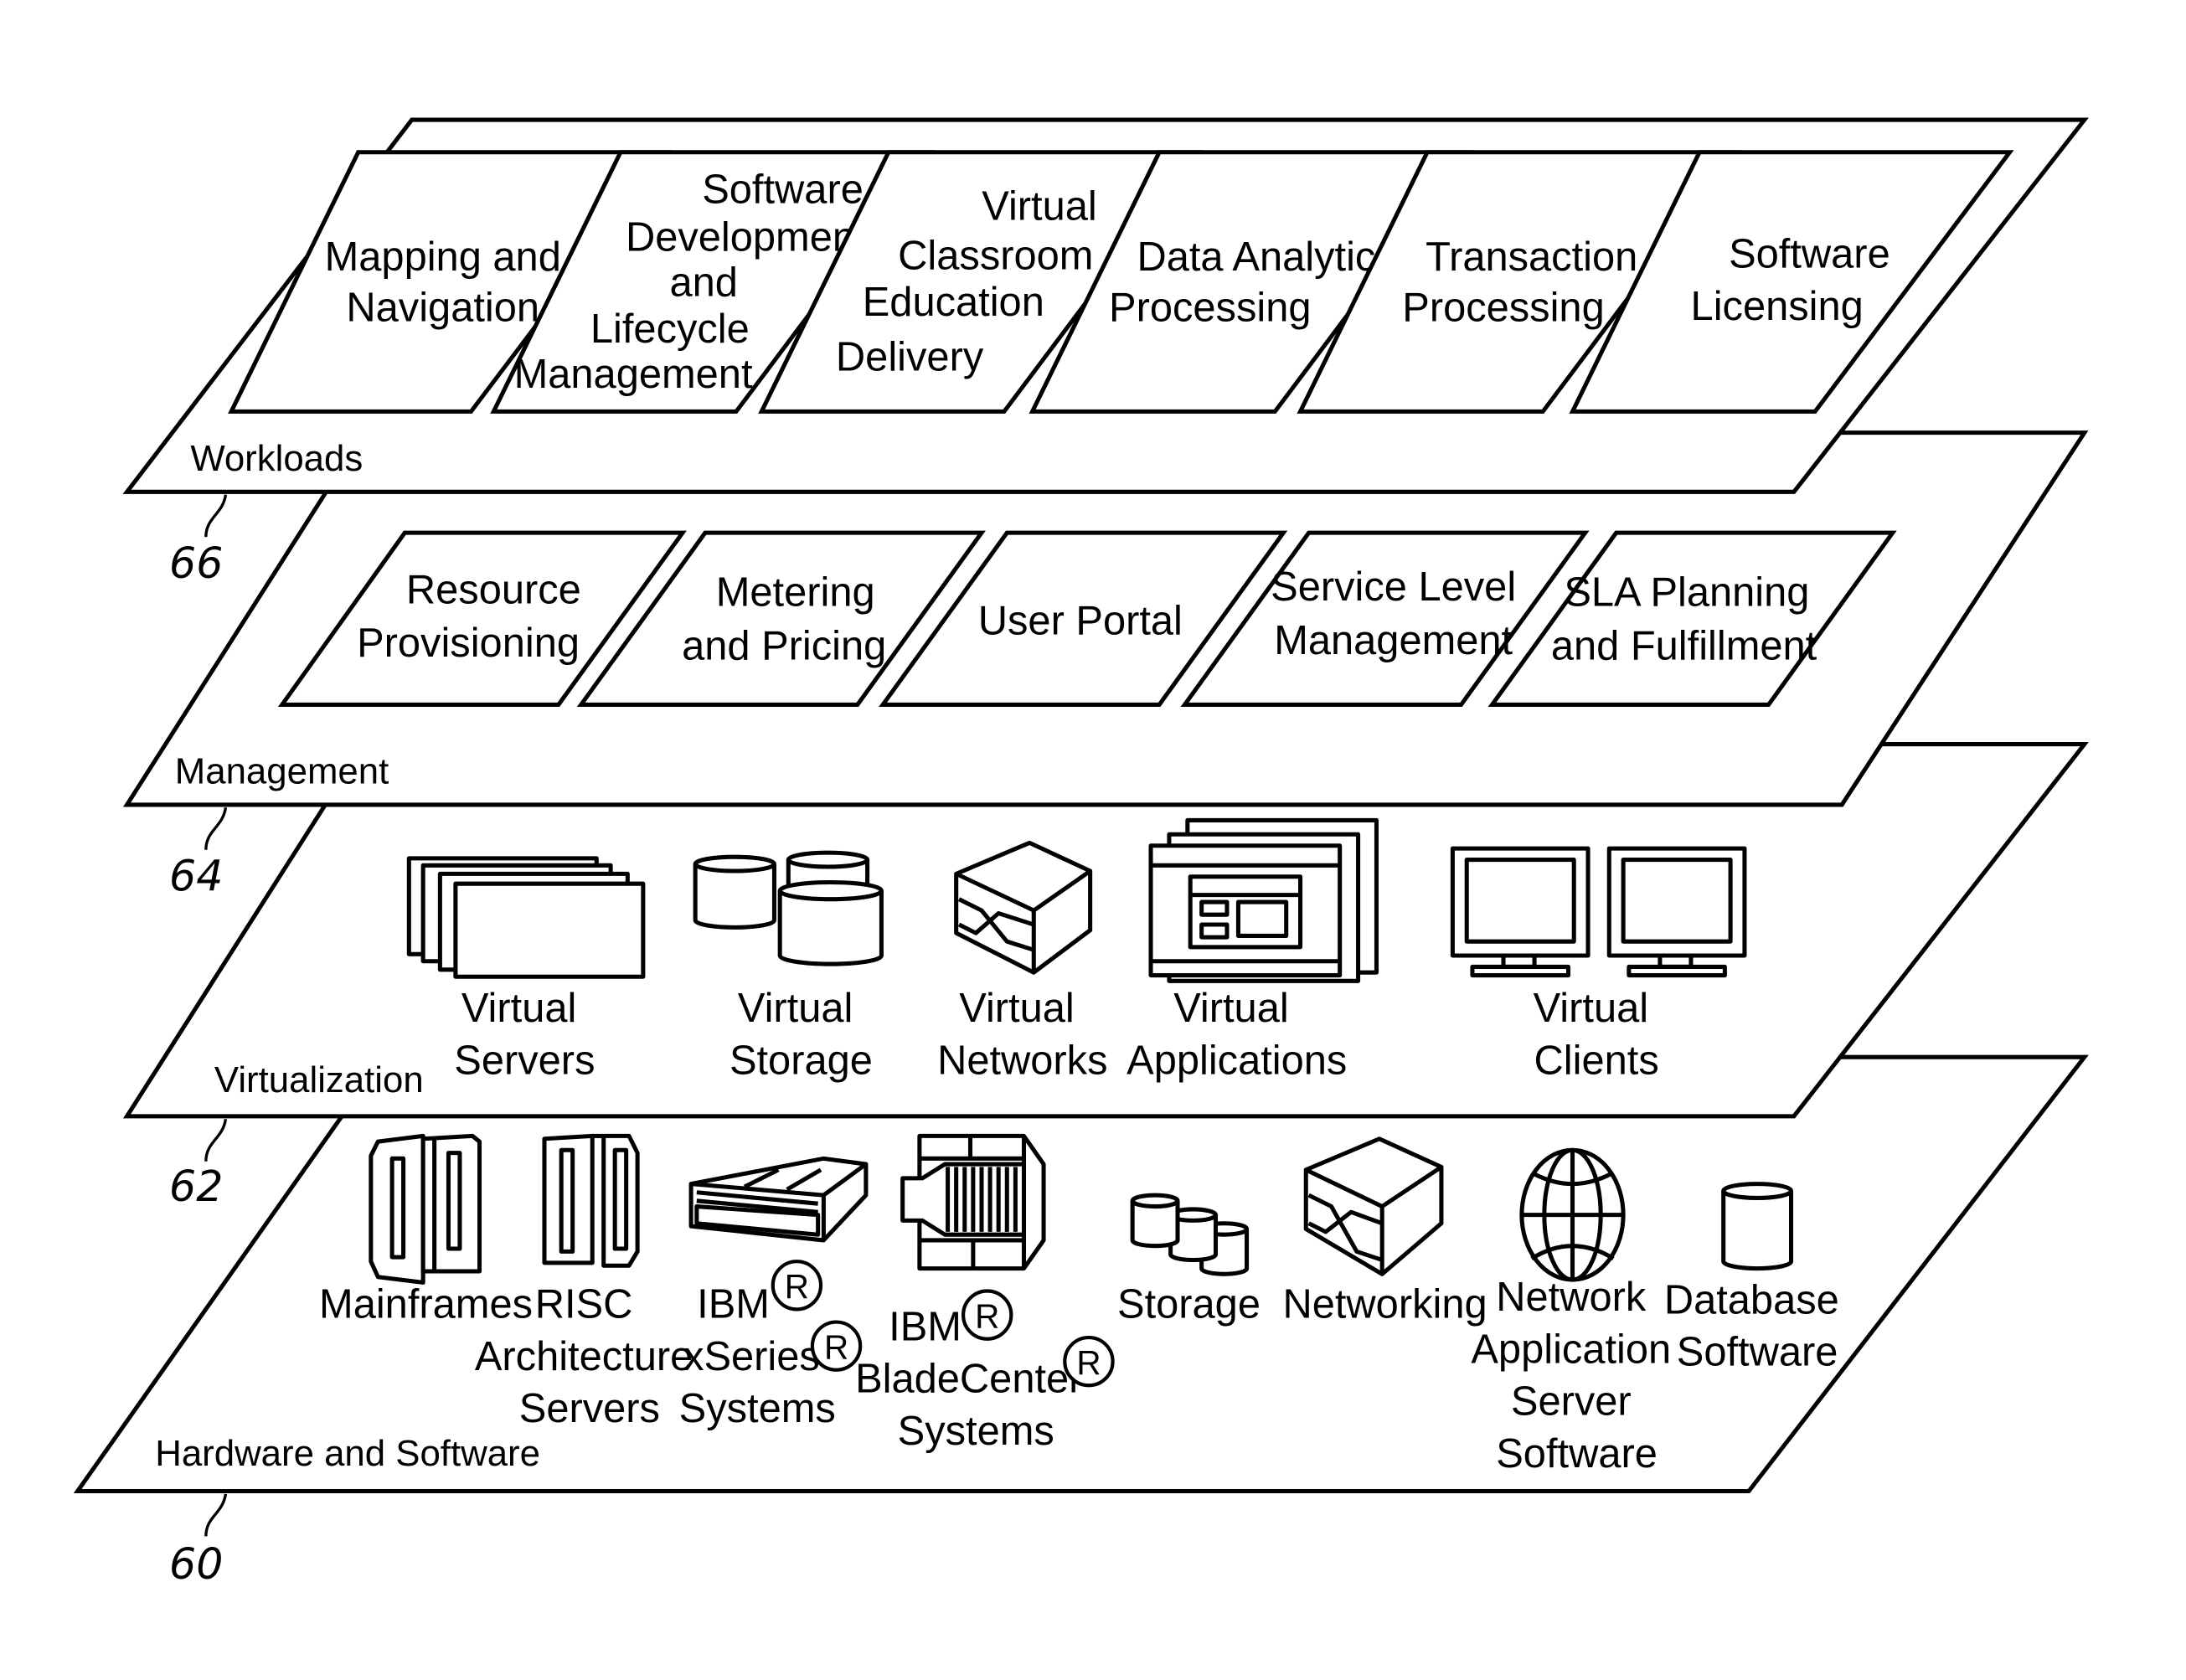 This screenshot has height=1680, width=2186. I want to click on risc-server-icon, so click(591, 1200).